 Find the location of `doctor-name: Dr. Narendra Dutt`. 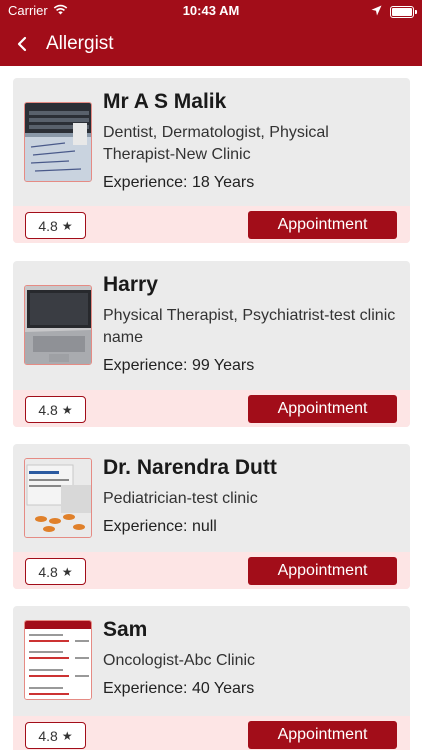

doctor-name: Dr. Narendra Dutt is located at coordinates (190, 467).